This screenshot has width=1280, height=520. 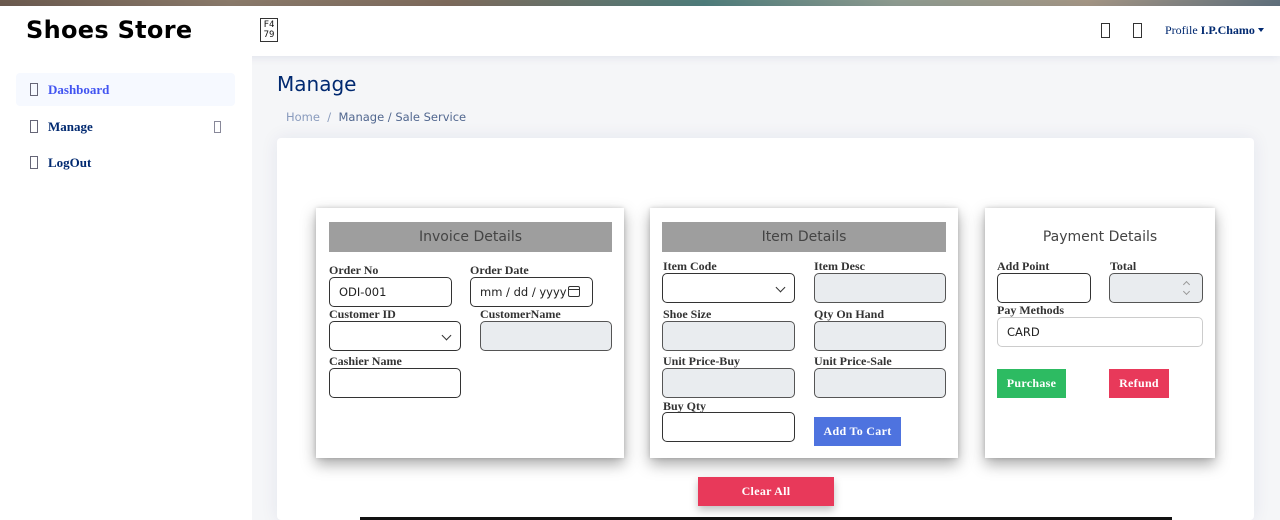 I want to click on notifications-icon, so click(x=1105, y=30).